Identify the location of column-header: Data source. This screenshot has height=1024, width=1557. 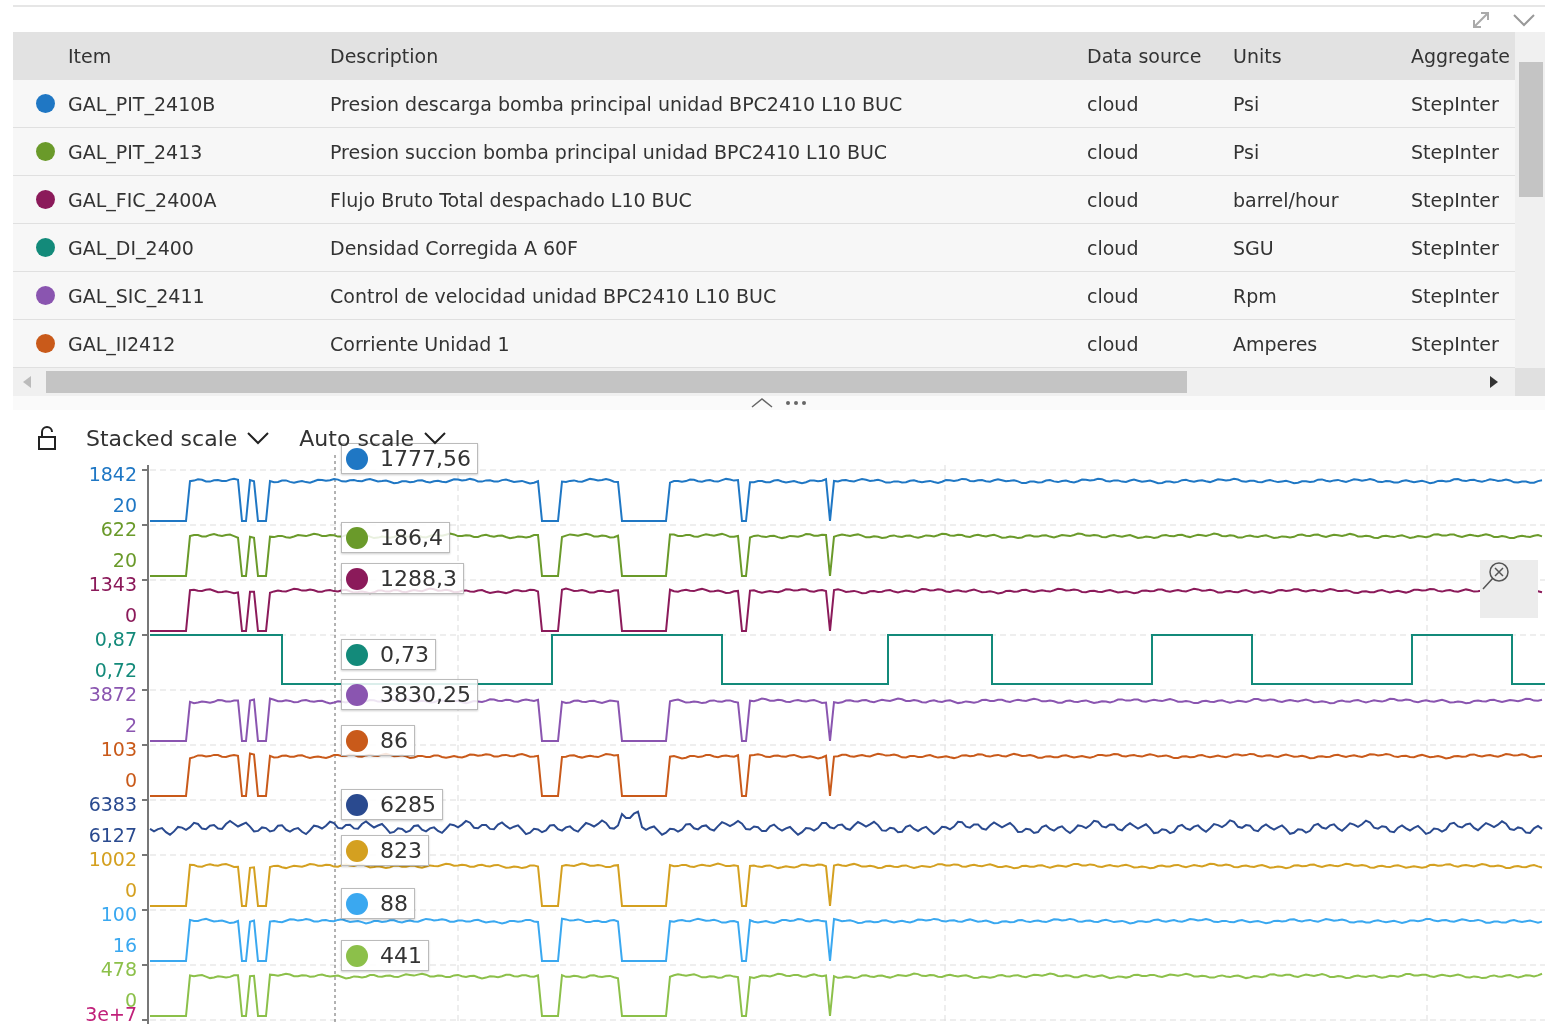
(1160, 56).